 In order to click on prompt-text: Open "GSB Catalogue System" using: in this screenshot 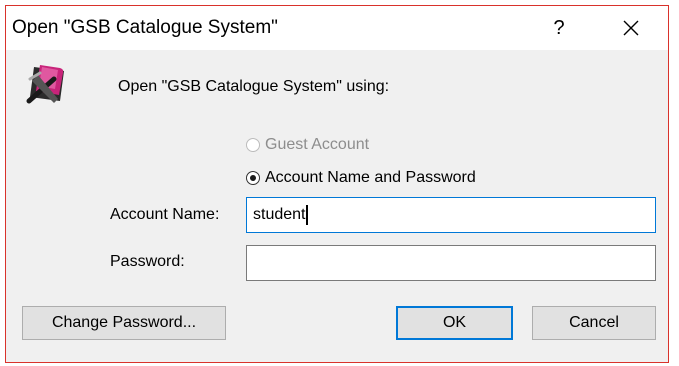, I will do `click(254, 86)`.